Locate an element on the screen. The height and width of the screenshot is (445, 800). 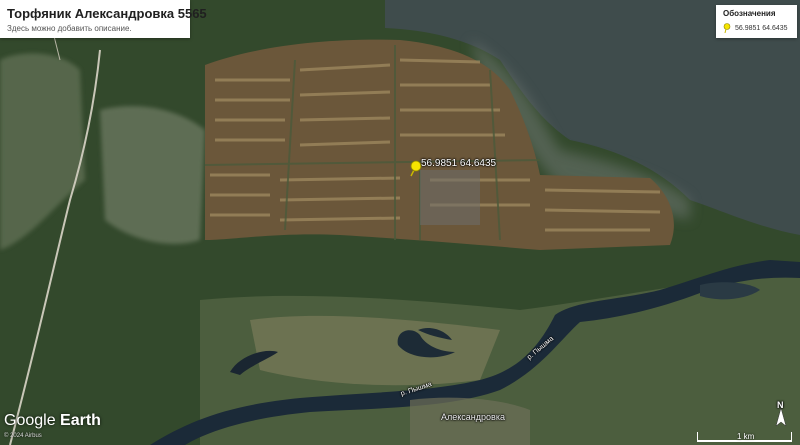
placemark-description: Здесь можно добавить описание. is located at coordinates (69, 28).